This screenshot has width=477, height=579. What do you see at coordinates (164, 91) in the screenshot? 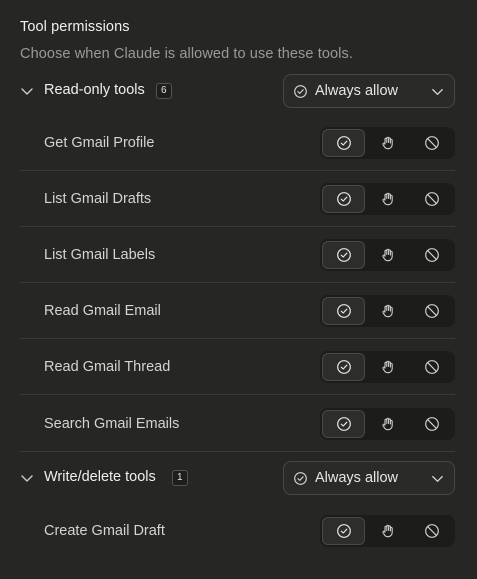
I see `tool-count-badge: 6` at bounding box center [164, 91].